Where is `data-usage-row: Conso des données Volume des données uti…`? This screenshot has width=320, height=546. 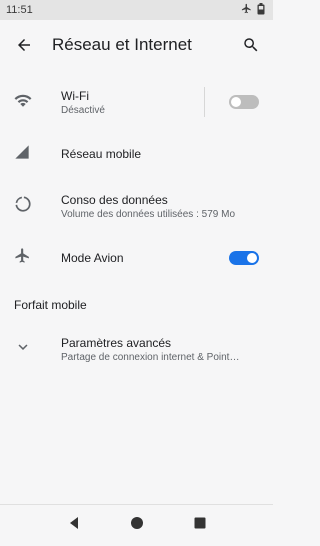
data-usage-row: Conso des données Volume des données uti… is located at coordinates (136, 206).